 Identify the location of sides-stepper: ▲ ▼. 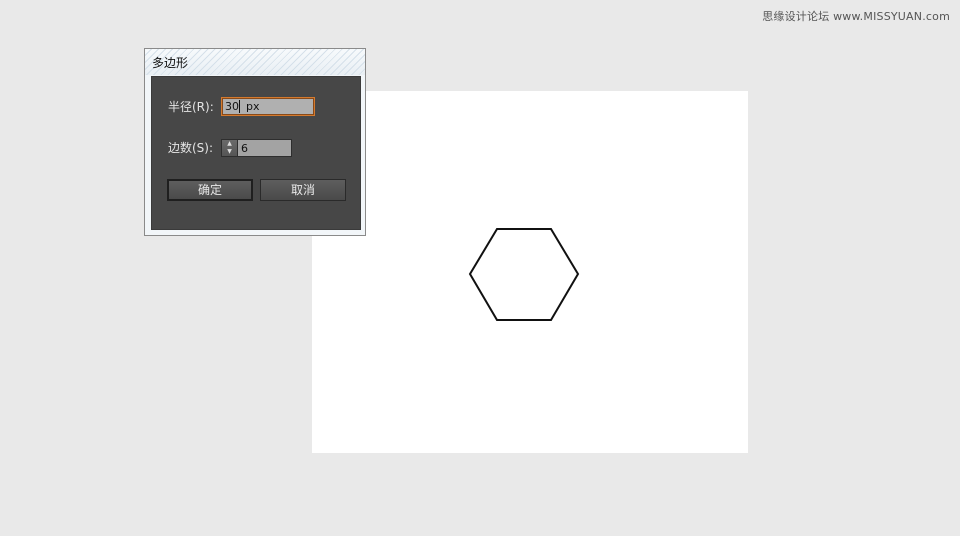
(229, 148).